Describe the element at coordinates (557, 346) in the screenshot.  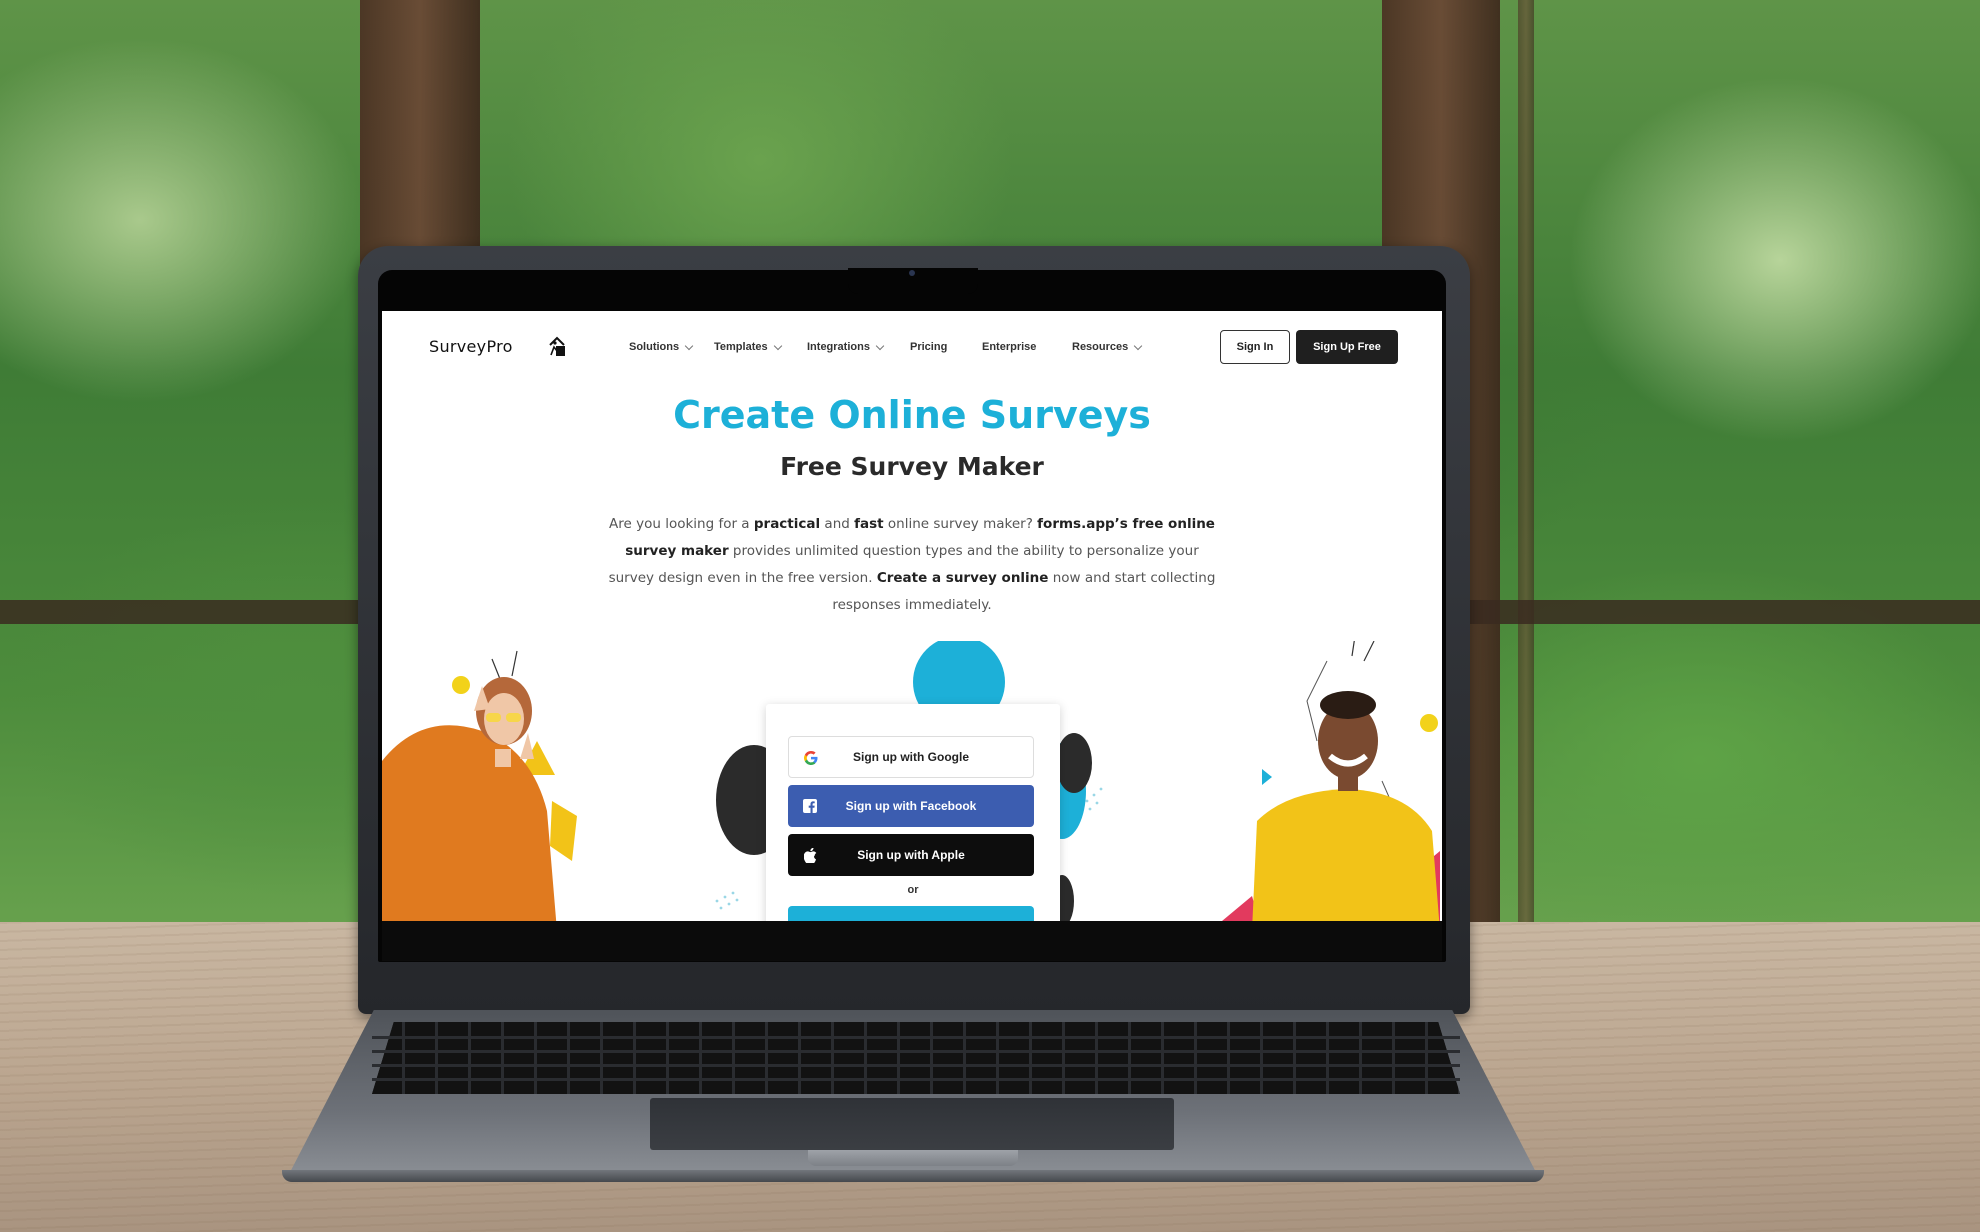
I see `logo-icon` at that location.